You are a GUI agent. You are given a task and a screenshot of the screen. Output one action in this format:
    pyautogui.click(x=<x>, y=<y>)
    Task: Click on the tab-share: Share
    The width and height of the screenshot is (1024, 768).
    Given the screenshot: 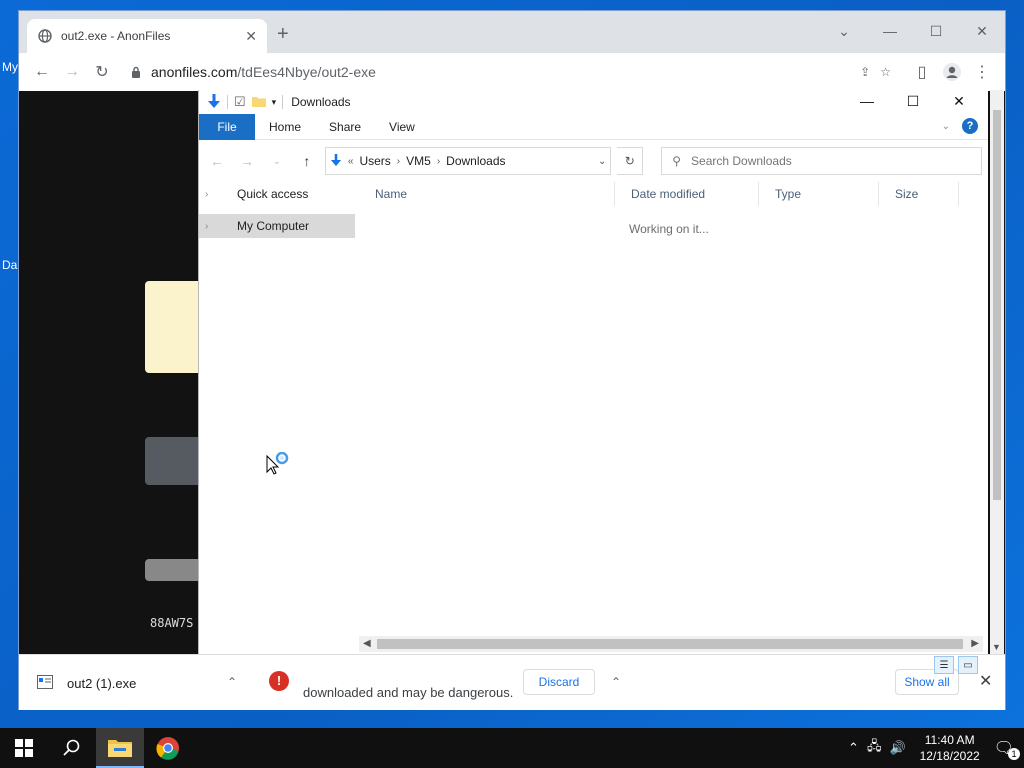 What is the action you would take?
    pyautogui.click(x=345, y=127)
    